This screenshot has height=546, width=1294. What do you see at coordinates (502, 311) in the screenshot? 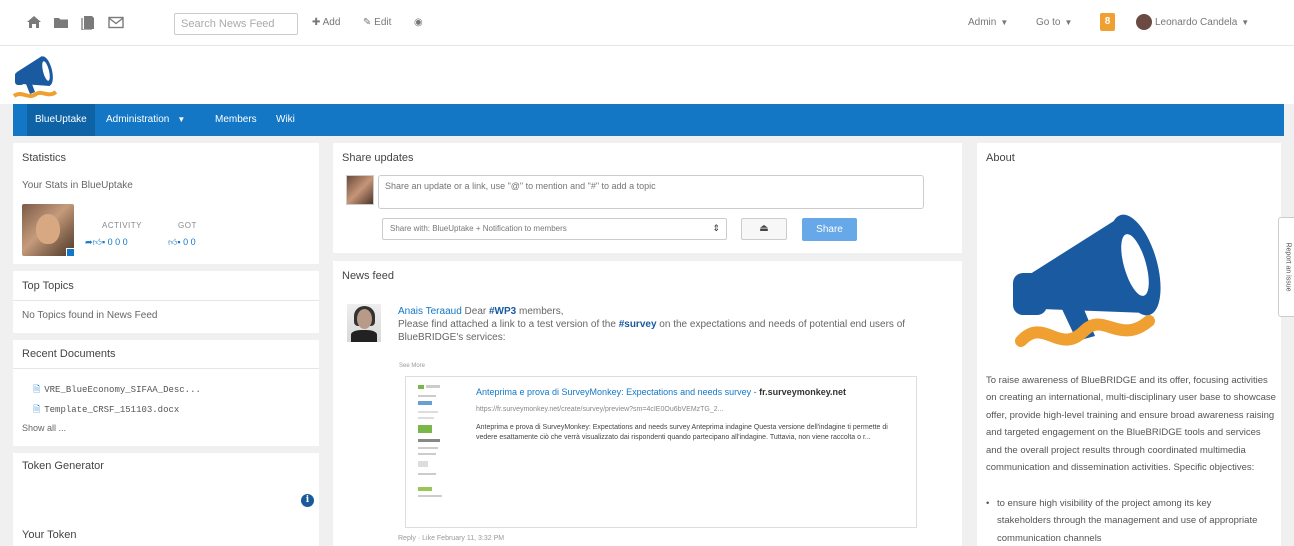
I see `hashtag-link: #WP3` at bounding box center [502, 311].